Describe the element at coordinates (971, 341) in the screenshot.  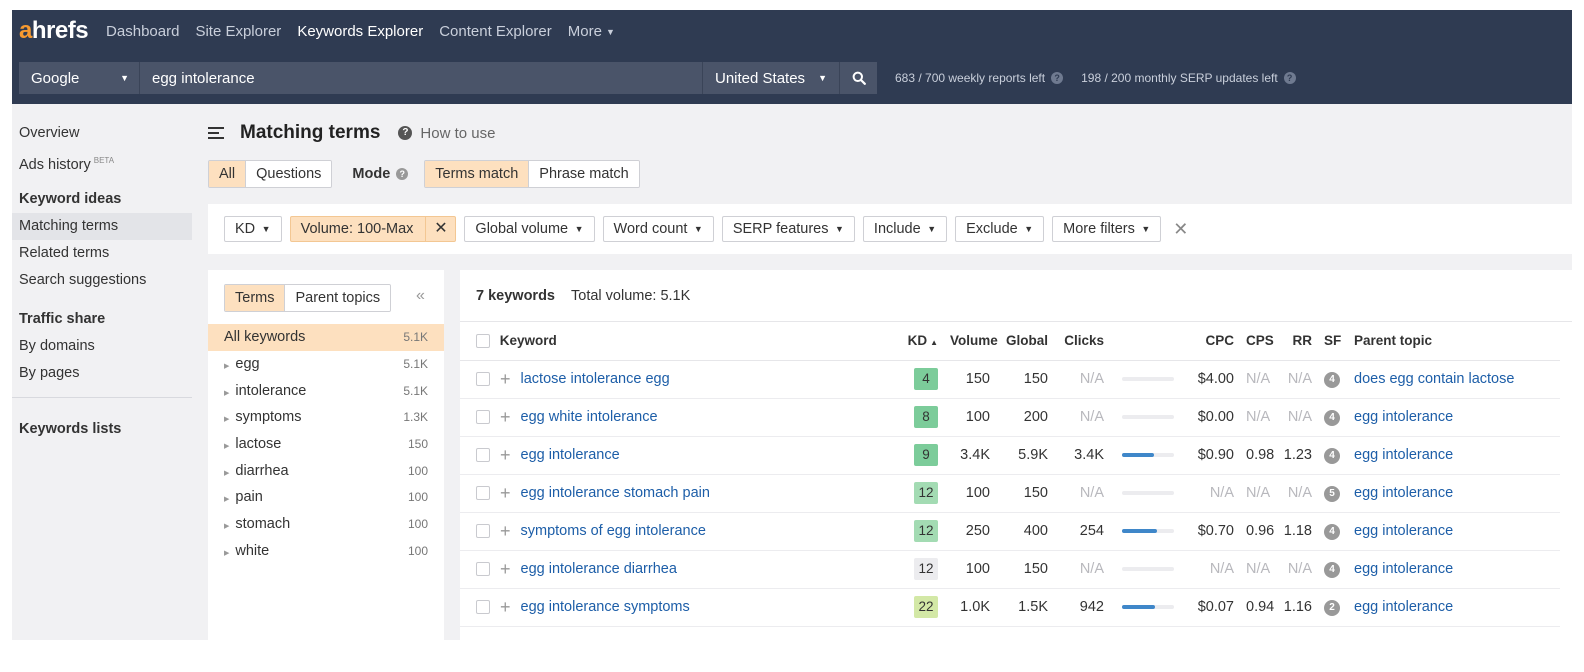
I see `col-volume: Volume` at that location.